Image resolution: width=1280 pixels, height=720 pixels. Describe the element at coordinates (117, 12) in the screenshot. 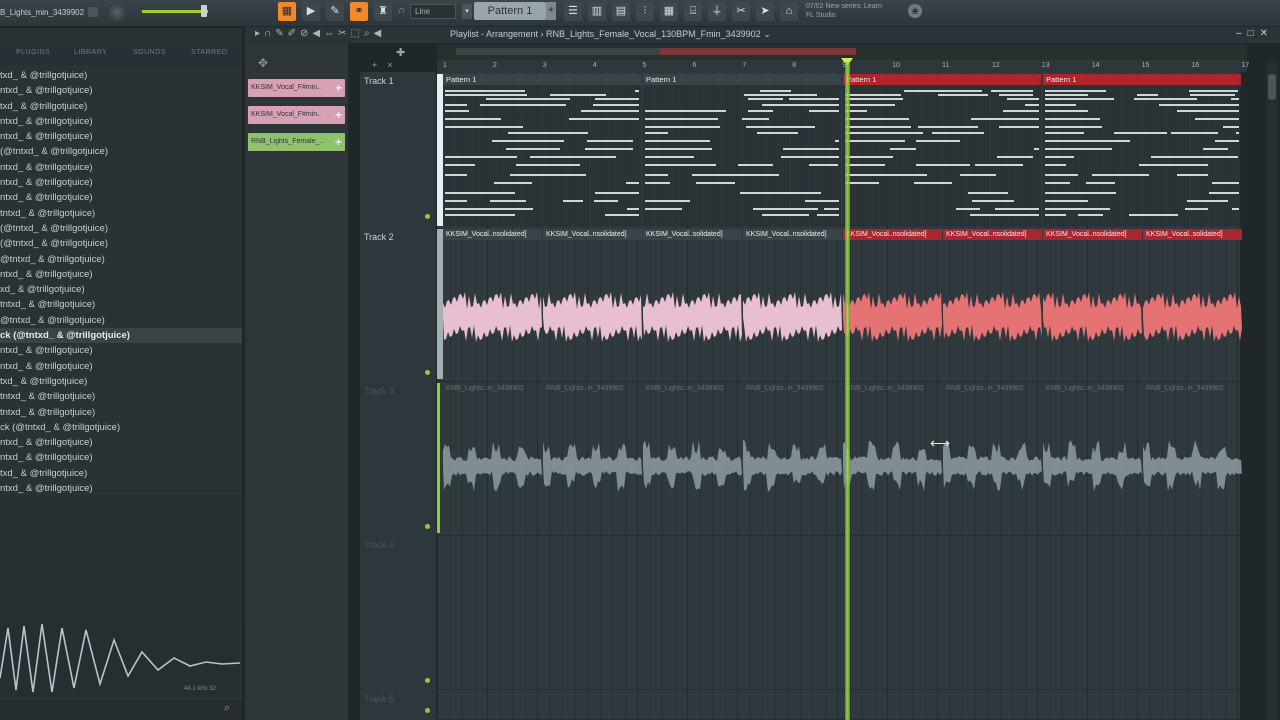

I see `master-pitch-knob` at that location.